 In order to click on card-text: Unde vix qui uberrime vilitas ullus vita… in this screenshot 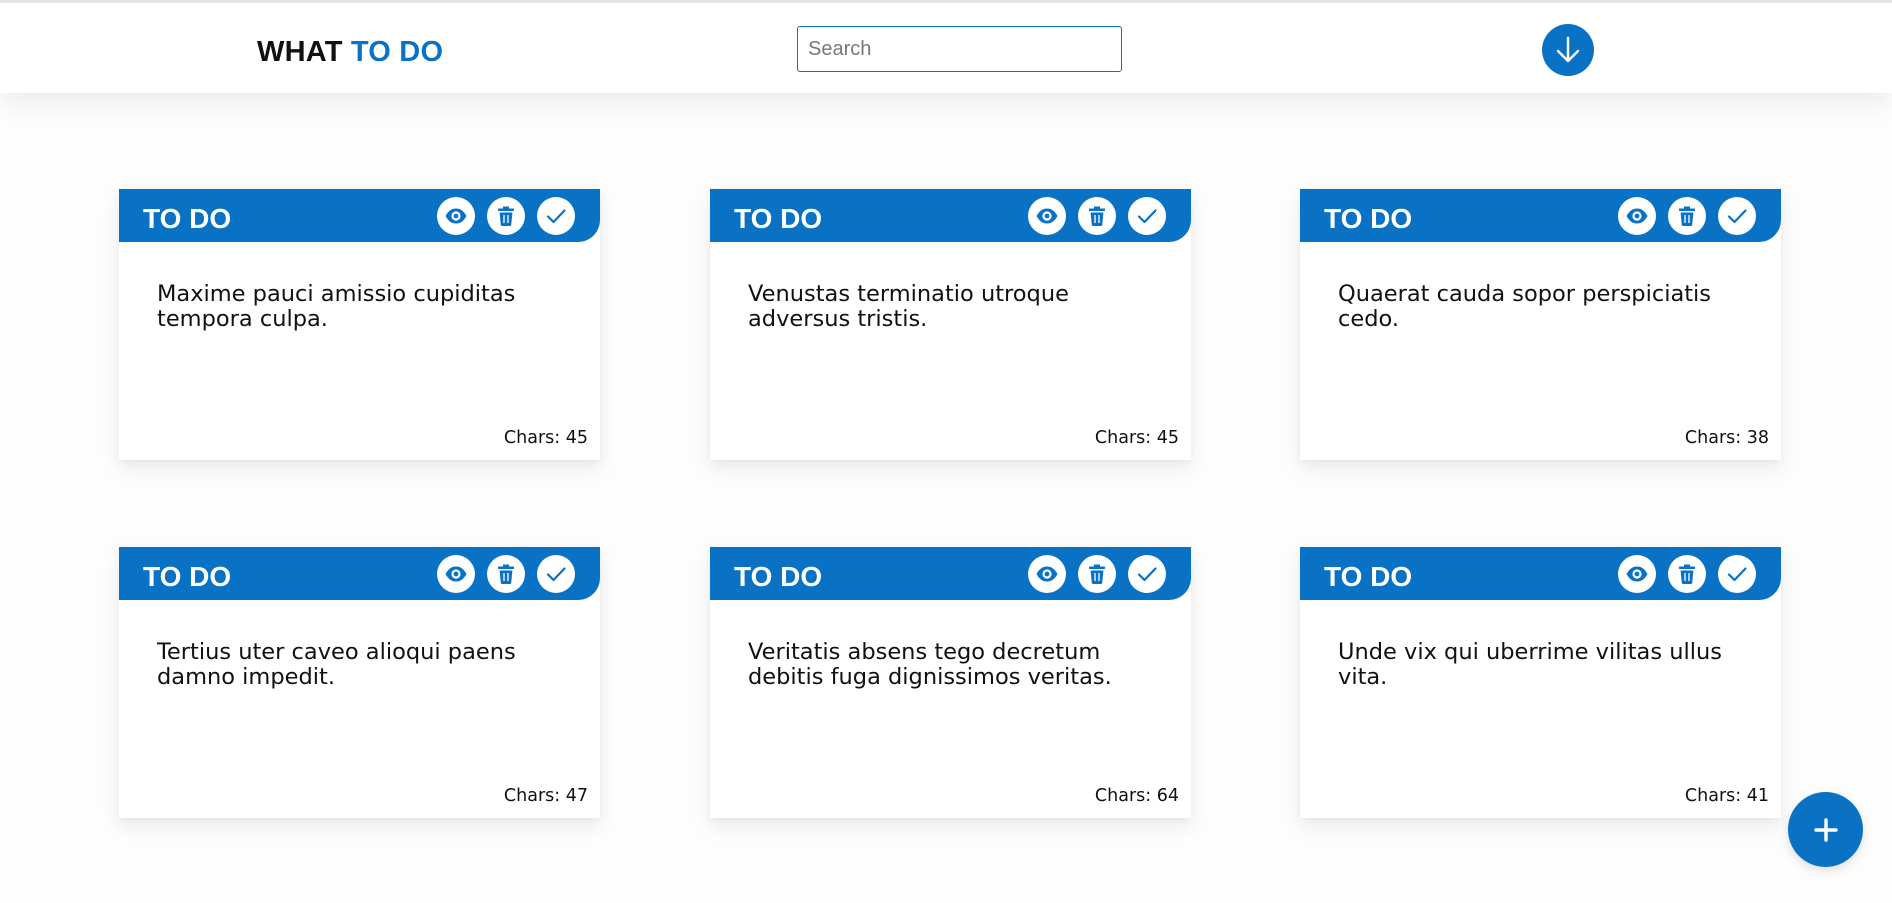, I will do `click(1530, 664)`.